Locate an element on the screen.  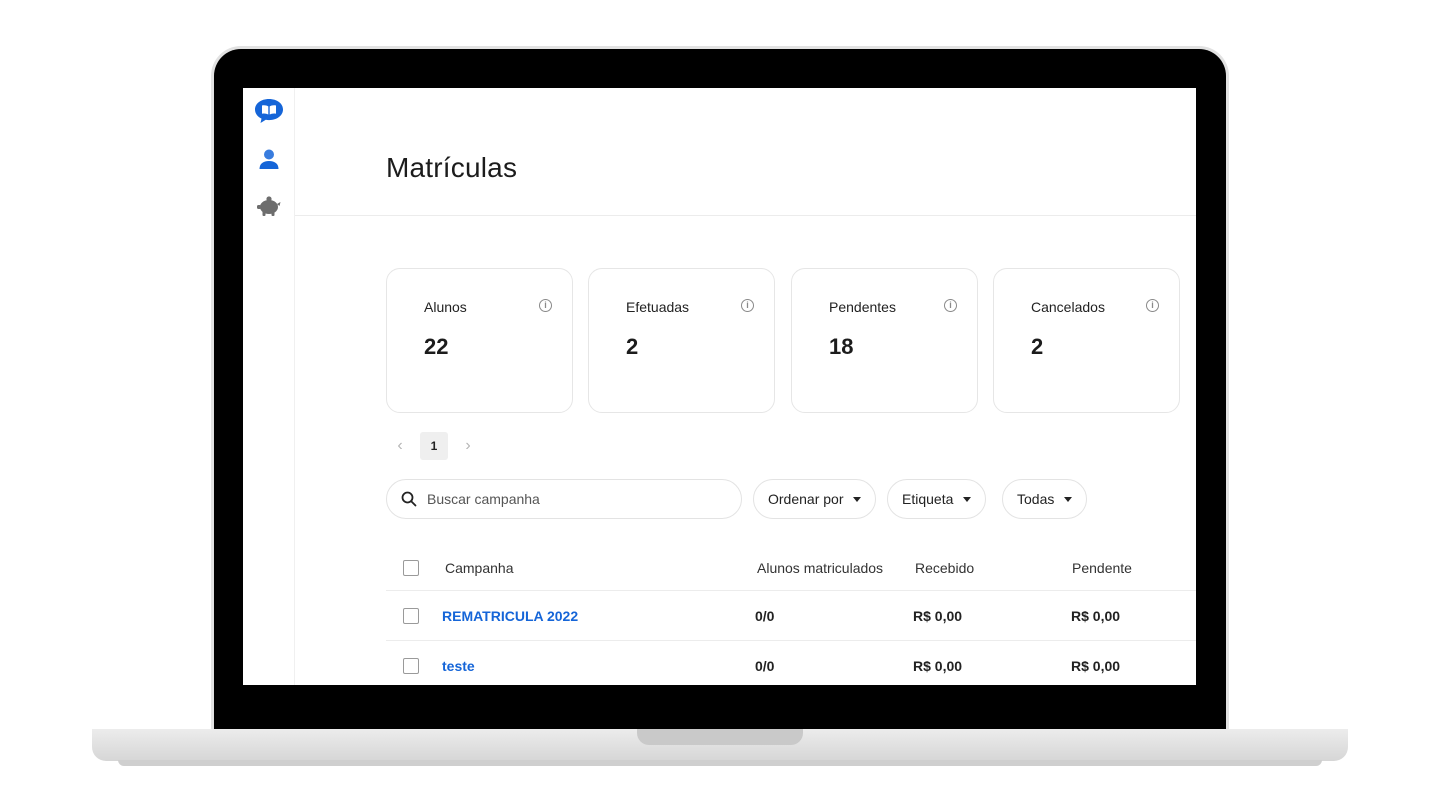
pagination: ‹ 1 › is located at coordinates (434, 446).